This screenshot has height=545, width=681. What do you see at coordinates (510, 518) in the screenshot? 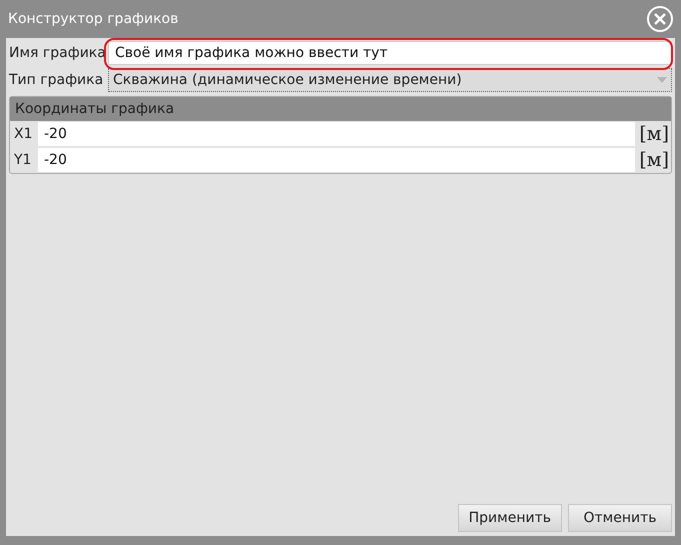
I see `apply-button: Применить` at bounding box center [510, 518].